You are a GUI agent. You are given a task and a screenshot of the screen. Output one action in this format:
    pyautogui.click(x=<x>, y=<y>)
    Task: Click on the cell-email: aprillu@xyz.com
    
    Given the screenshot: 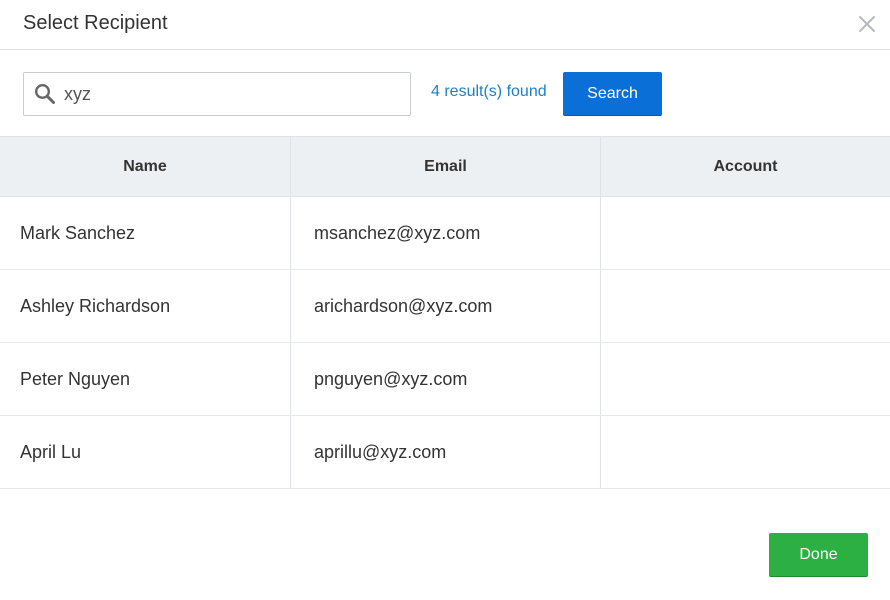 What is the action you would take?
    pyautogui.click(x=446, y=452)
    